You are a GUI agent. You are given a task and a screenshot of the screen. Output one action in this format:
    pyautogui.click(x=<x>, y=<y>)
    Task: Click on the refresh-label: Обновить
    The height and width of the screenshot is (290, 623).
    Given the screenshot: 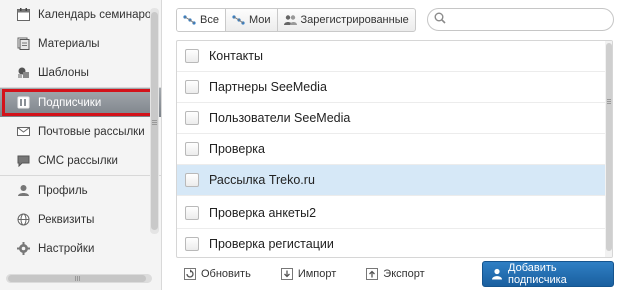 What is the action you would take?
    pyautogui.click(x=226, y=274)
    